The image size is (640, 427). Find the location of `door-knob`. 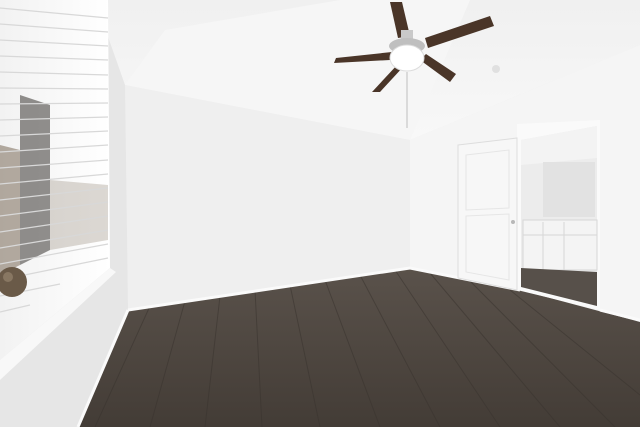

door-knob is located at coordinates (513, 222).